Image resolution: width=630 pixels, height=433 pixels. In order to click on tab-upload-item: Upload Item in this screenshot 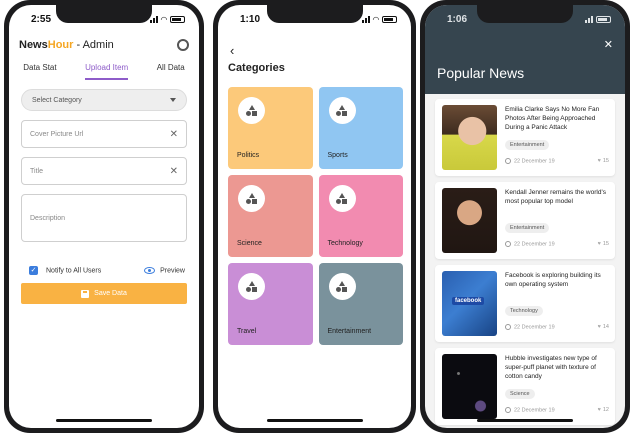, I will do `click(107, 71)`.